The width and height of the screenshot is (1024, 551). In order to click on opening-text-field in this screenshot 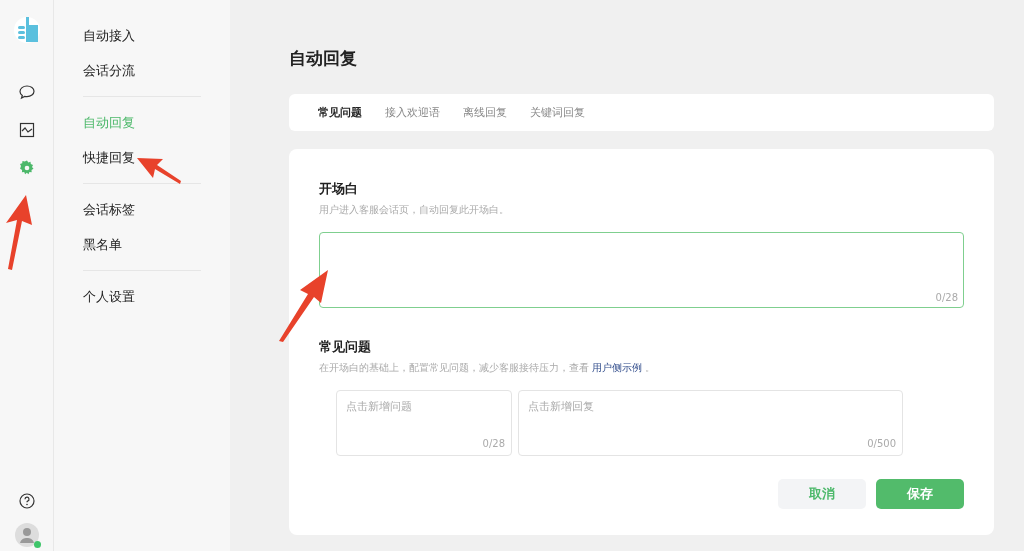, I will do `click(641, 269)`.